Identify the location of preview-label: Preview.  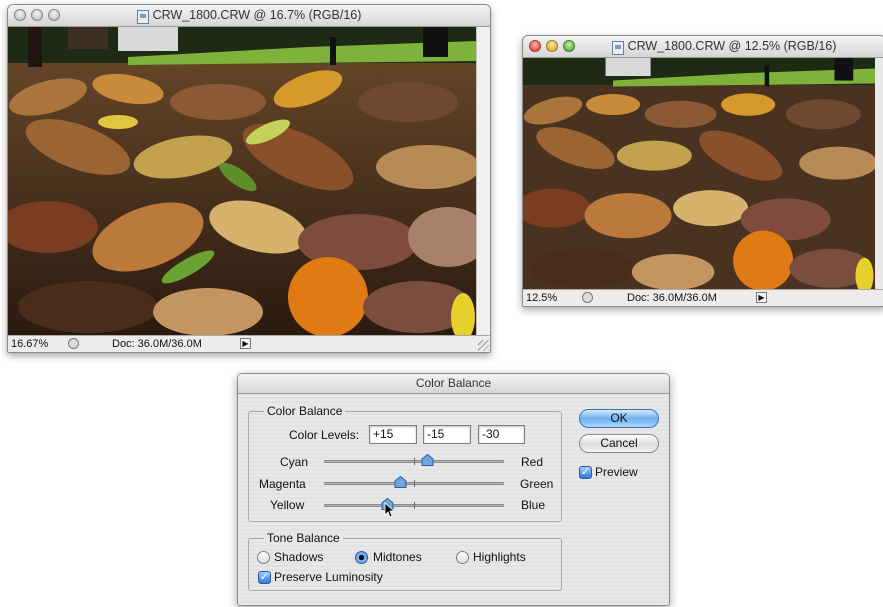
(616, 472).